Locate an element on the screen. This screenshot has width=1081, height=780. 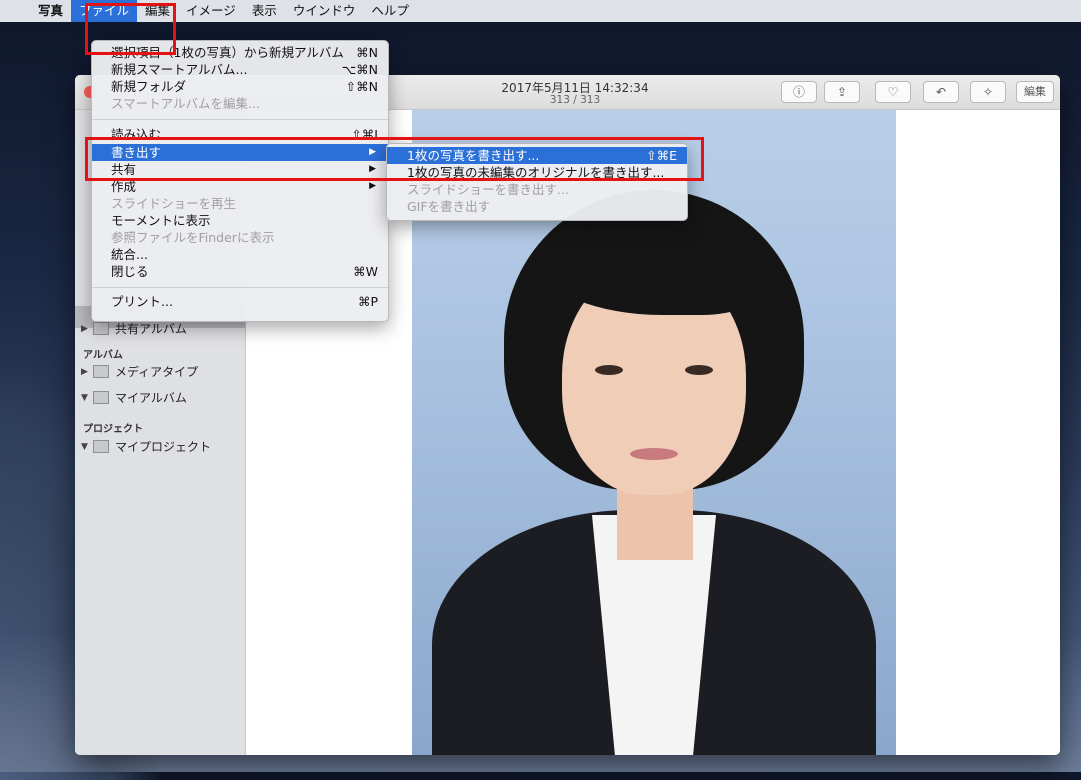
photo-eye-right is located at coordinates (699, 370).